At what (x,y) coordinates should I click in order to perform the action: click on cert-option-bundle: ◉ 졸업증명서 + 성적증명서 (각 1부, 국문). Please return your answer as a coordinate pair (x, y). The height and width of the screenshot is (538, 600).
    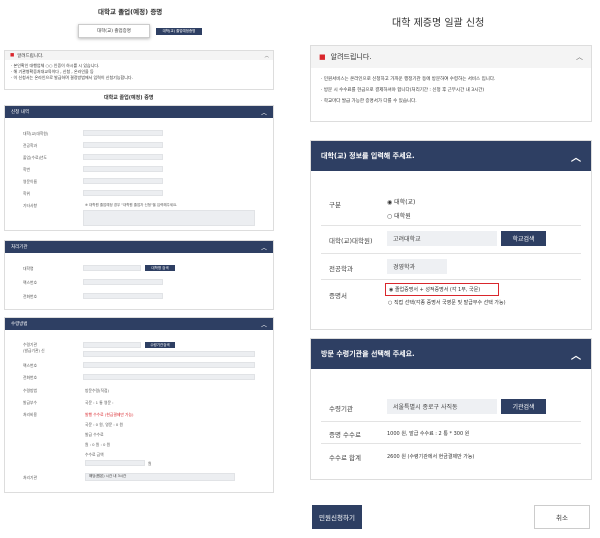
    Looking at the image, I should click on (442, 289).